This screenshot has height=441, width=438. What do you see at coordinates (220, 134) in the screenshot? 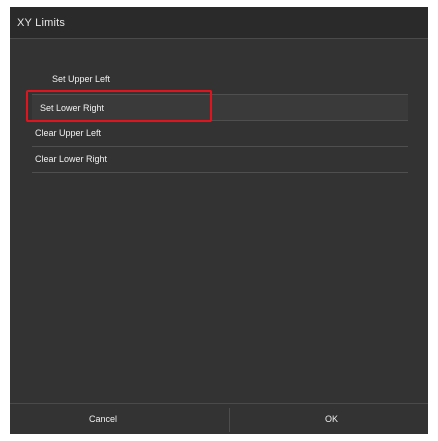
I see `clear-upper-left-button: Clear Upper Left` at bounding box center [220, 134].